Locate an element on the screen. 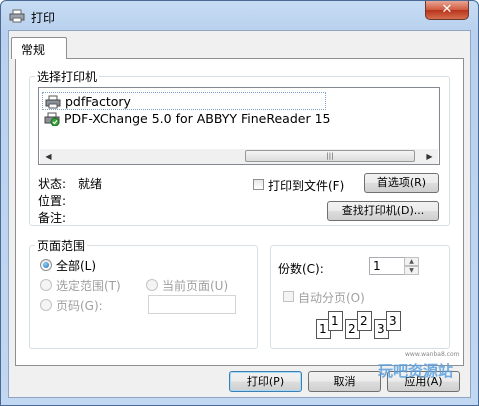 The width and height of the screenshot is (479, 406). select-printer-group-label: 选择打印机 is located at coordinates (67, 76).